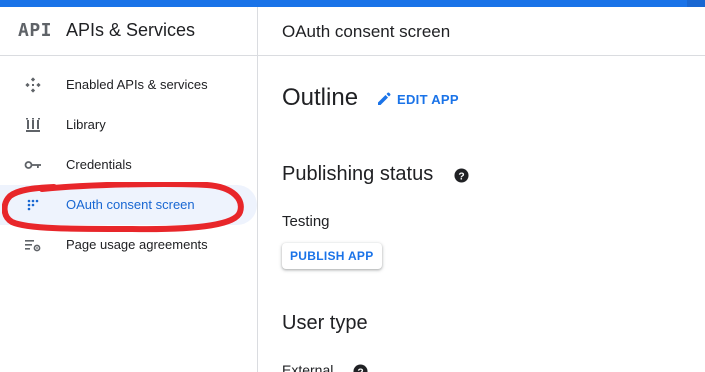 The height and width of the screenshot is (372, 705). Describe the element at coordinates (481, 31) in the screenshot. I see `content-header: OAuth consent screen` at that location.